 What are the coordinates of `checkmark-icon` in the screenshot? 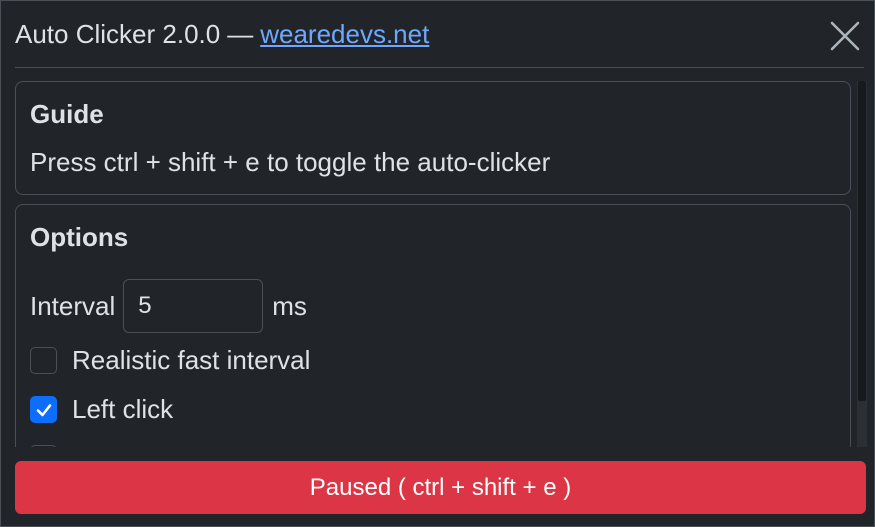 It's located at (43, 409).